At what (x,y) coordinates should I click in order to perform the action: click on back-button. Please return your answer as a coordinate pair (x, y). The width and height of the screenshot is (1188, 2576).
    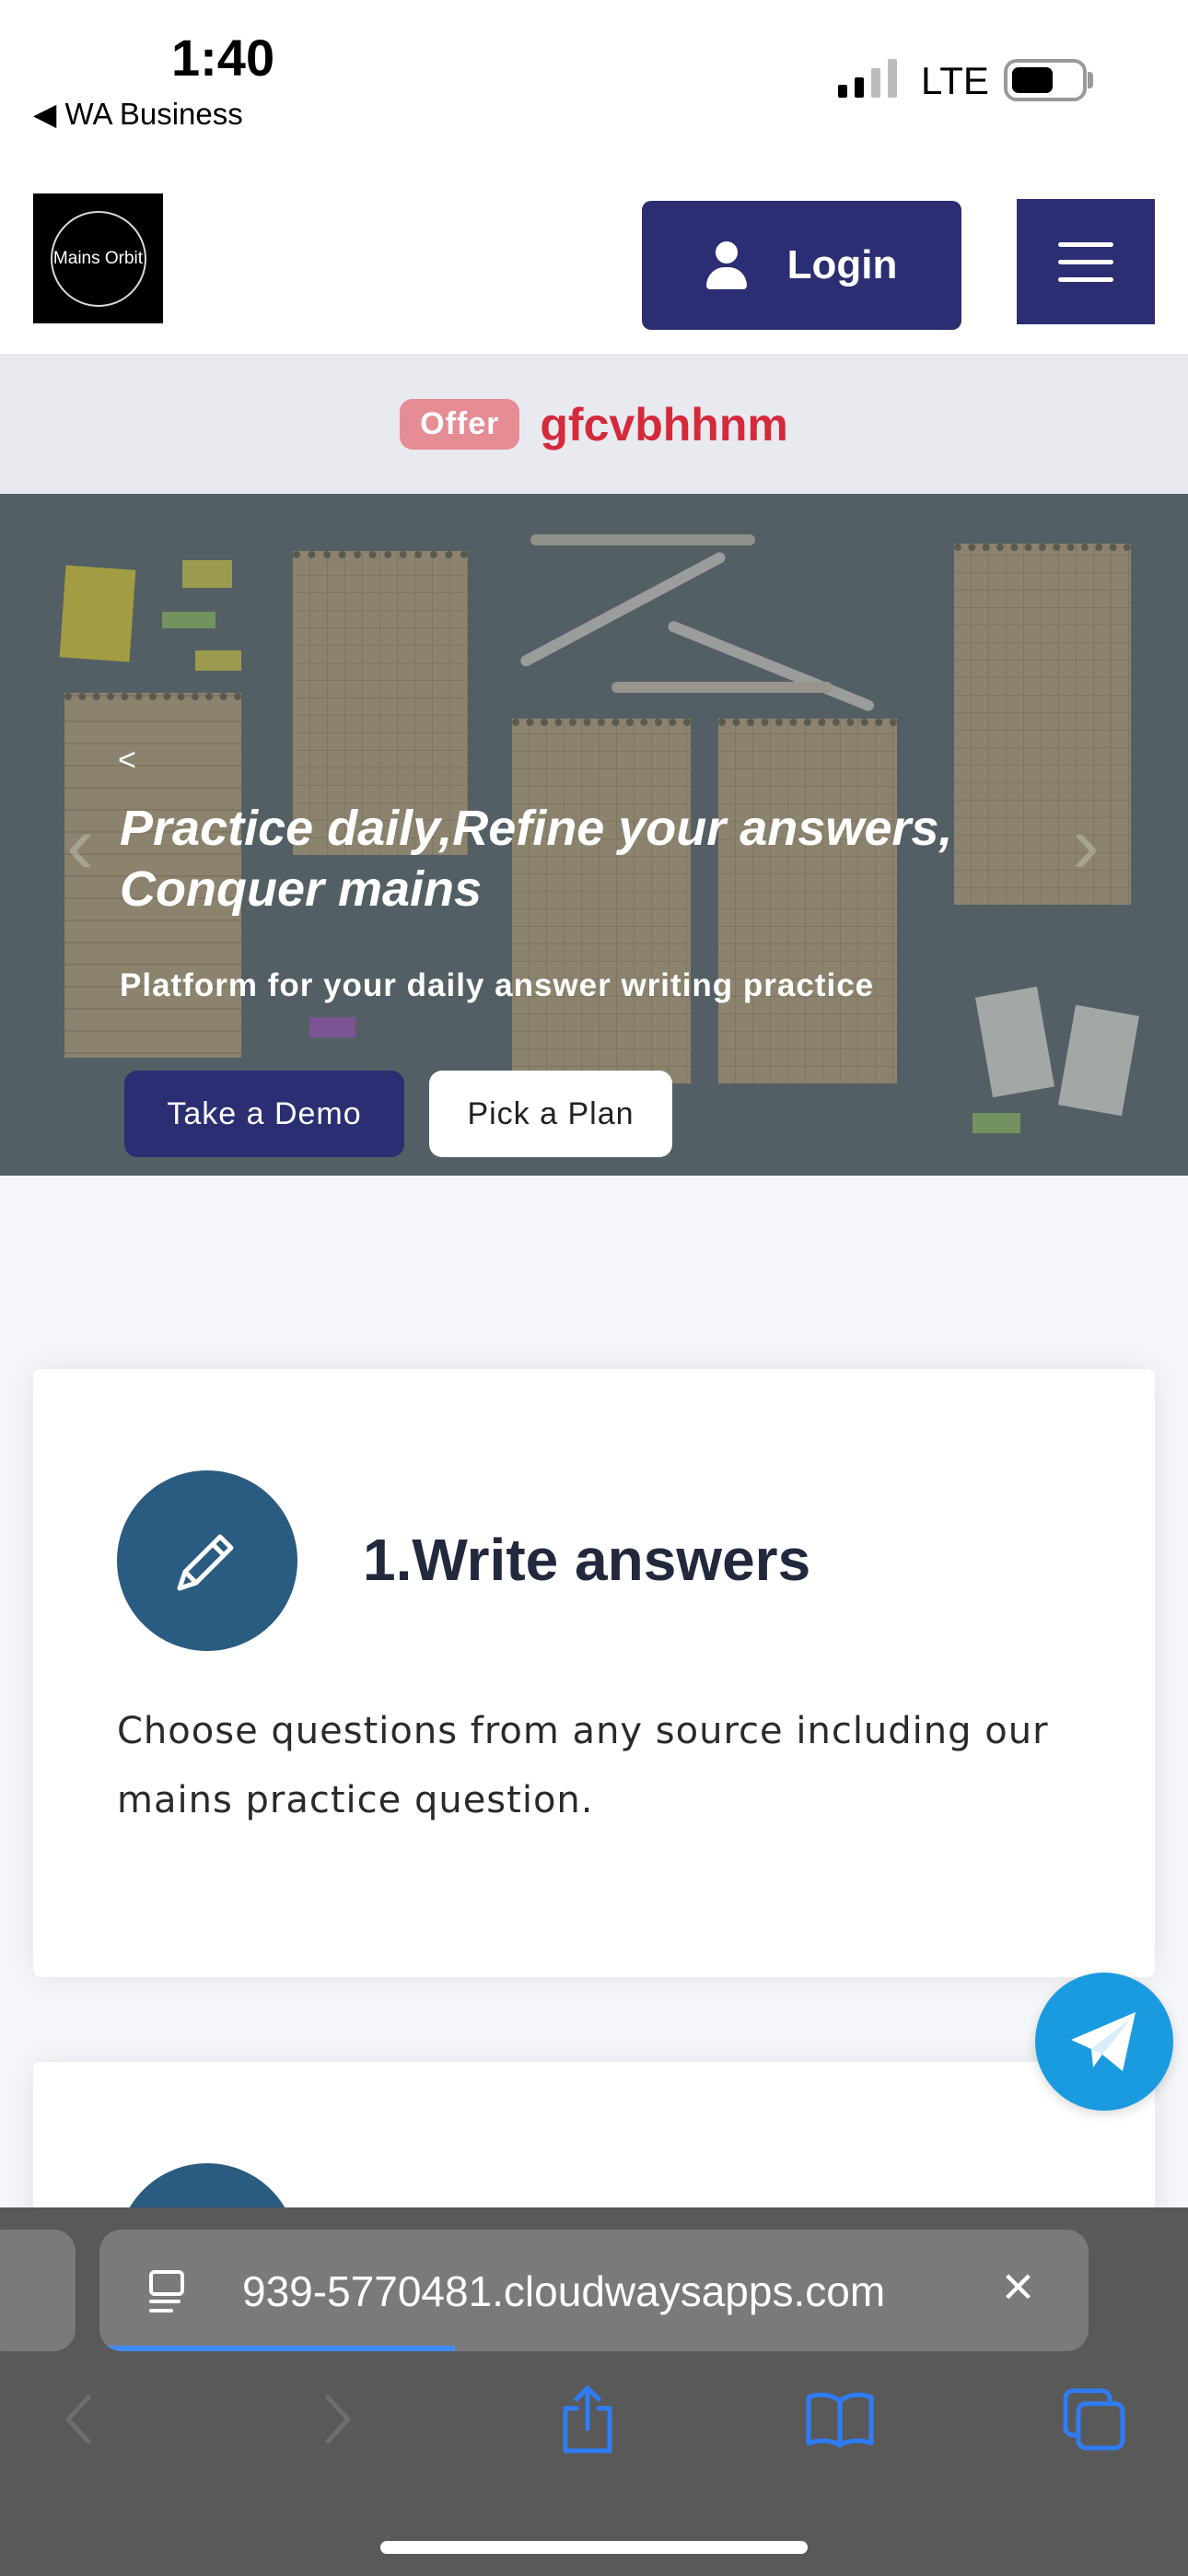
    Looking at the image, I should click on (79, 2419).